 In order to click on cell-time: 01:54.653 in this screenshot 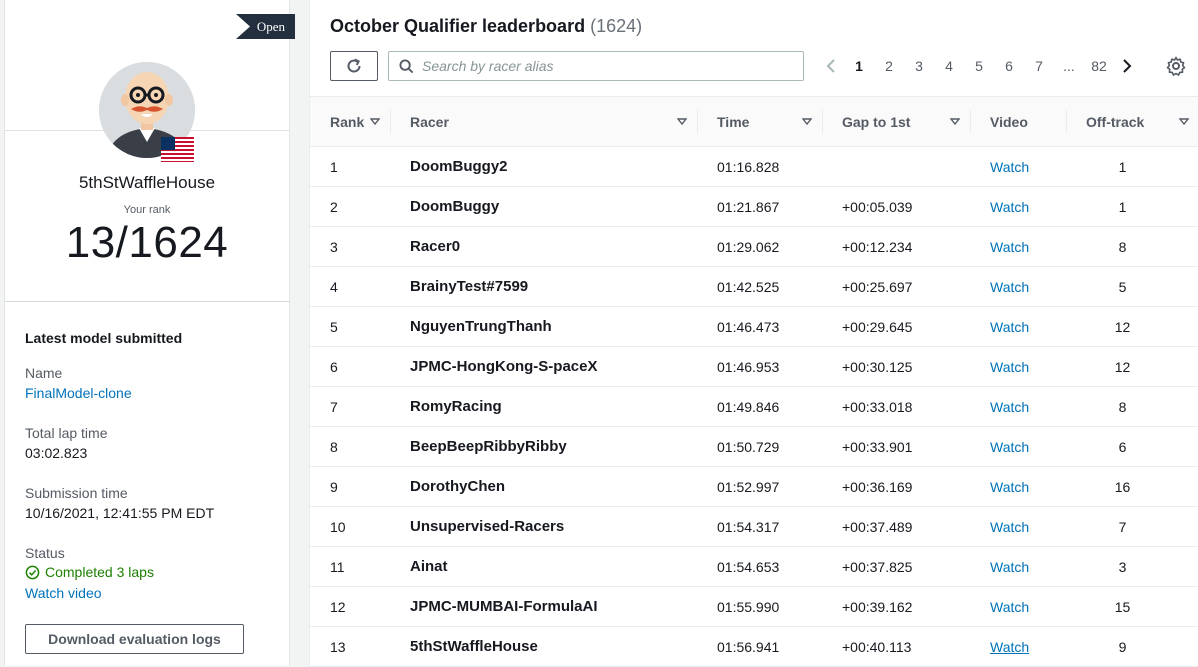, I will do `click(759, 566)`.